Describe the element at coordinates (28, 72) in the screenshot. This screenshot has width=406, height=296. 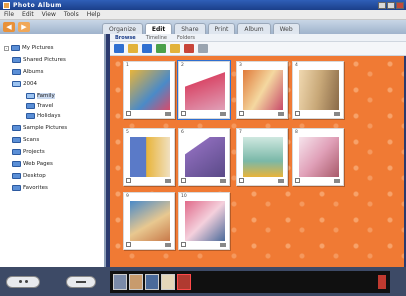
I see `tree-item: Albums` at that location.